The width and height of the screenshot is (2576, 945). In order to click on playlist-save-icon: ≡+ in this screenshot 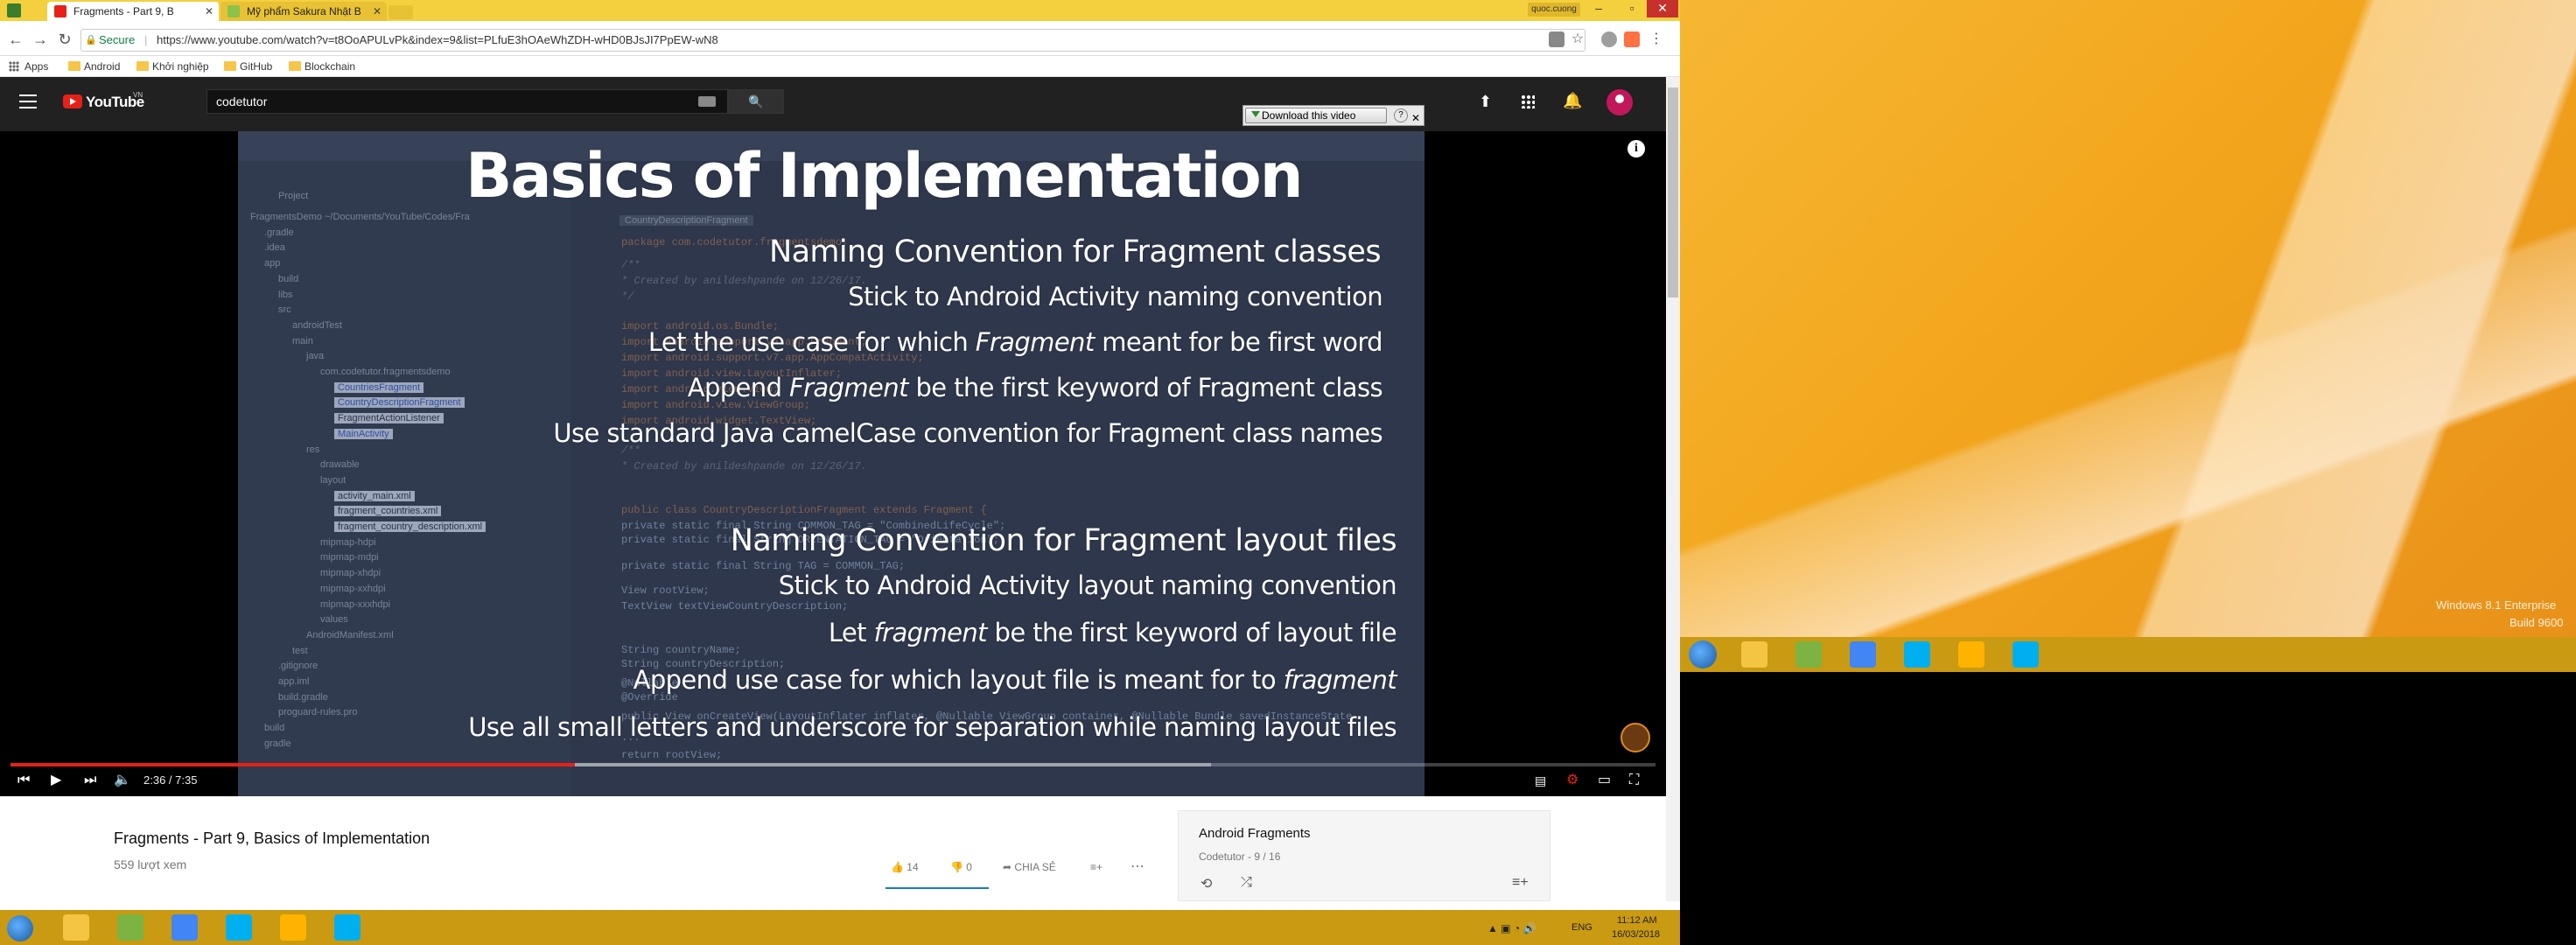, I will do `click(1520, 883)`.